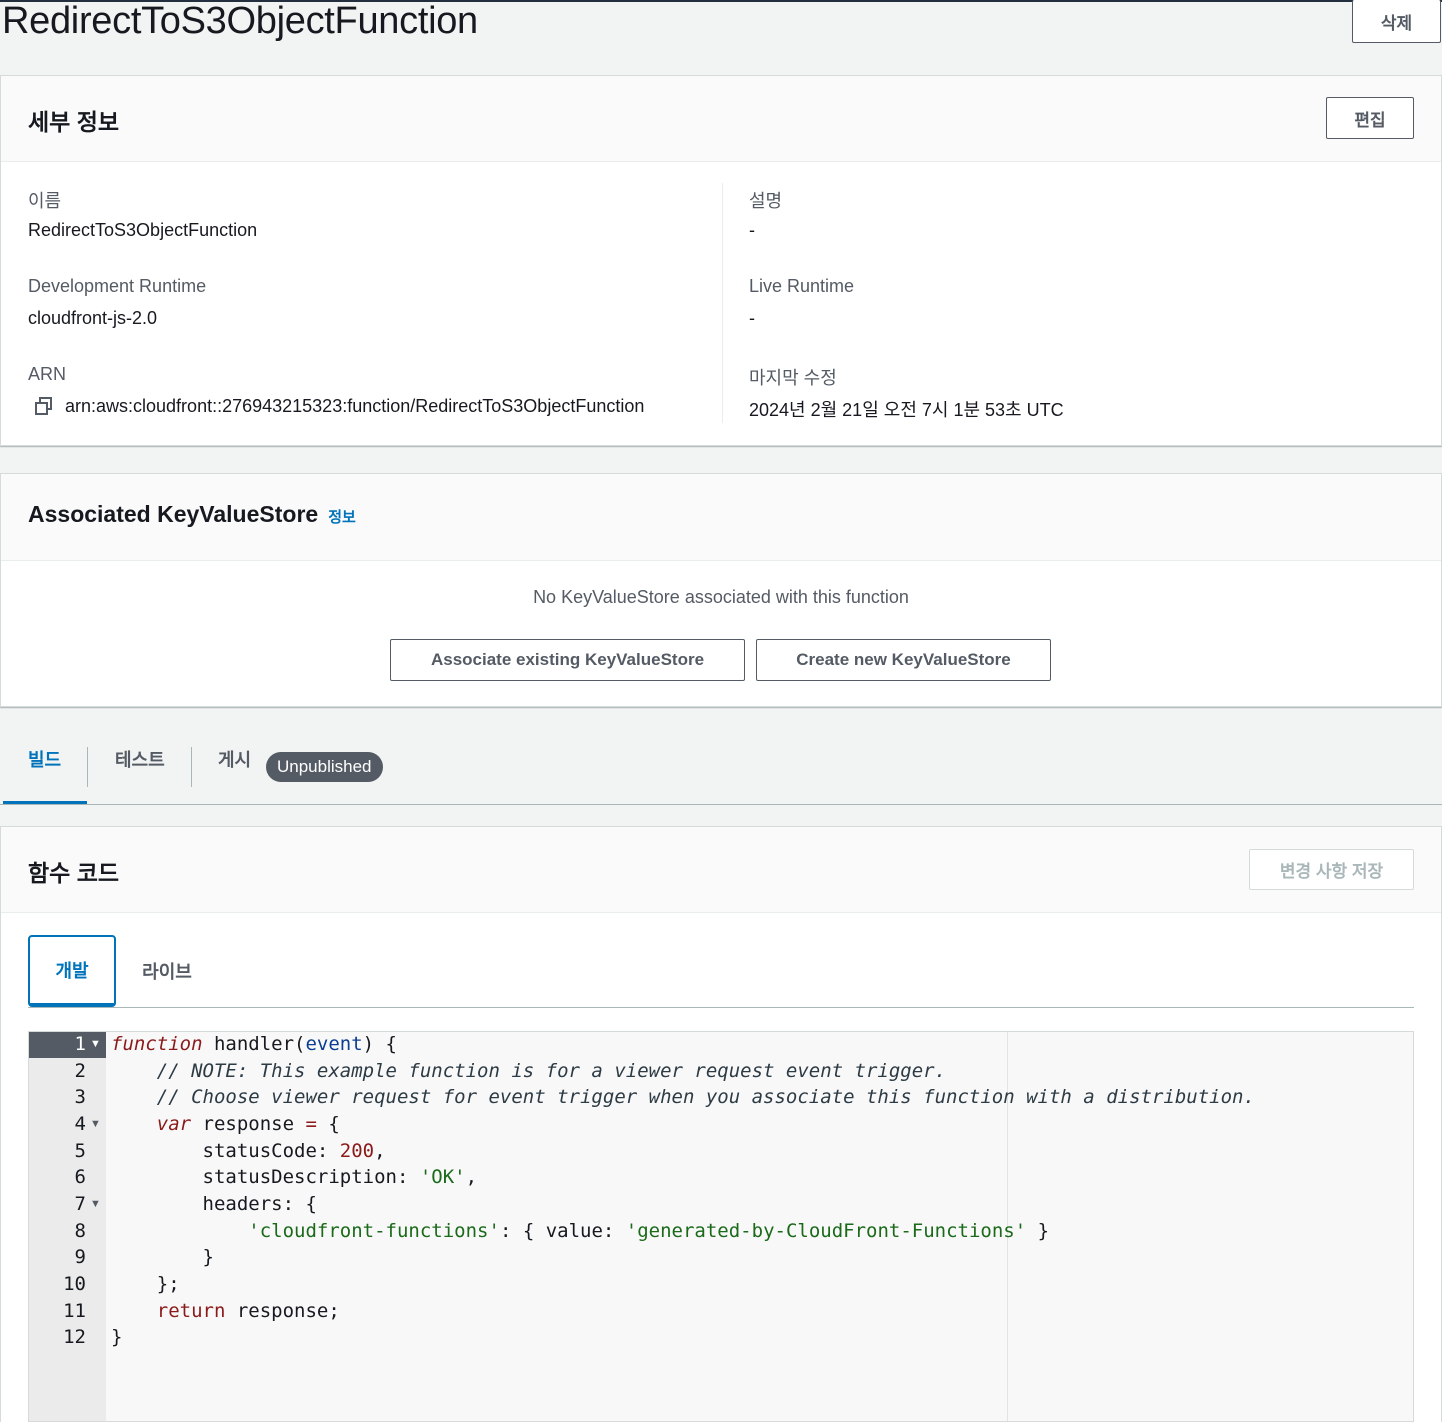 The height and width of the screenshot is (1422, 1442). I want to click on line-number: 7, so click(80, 1204).